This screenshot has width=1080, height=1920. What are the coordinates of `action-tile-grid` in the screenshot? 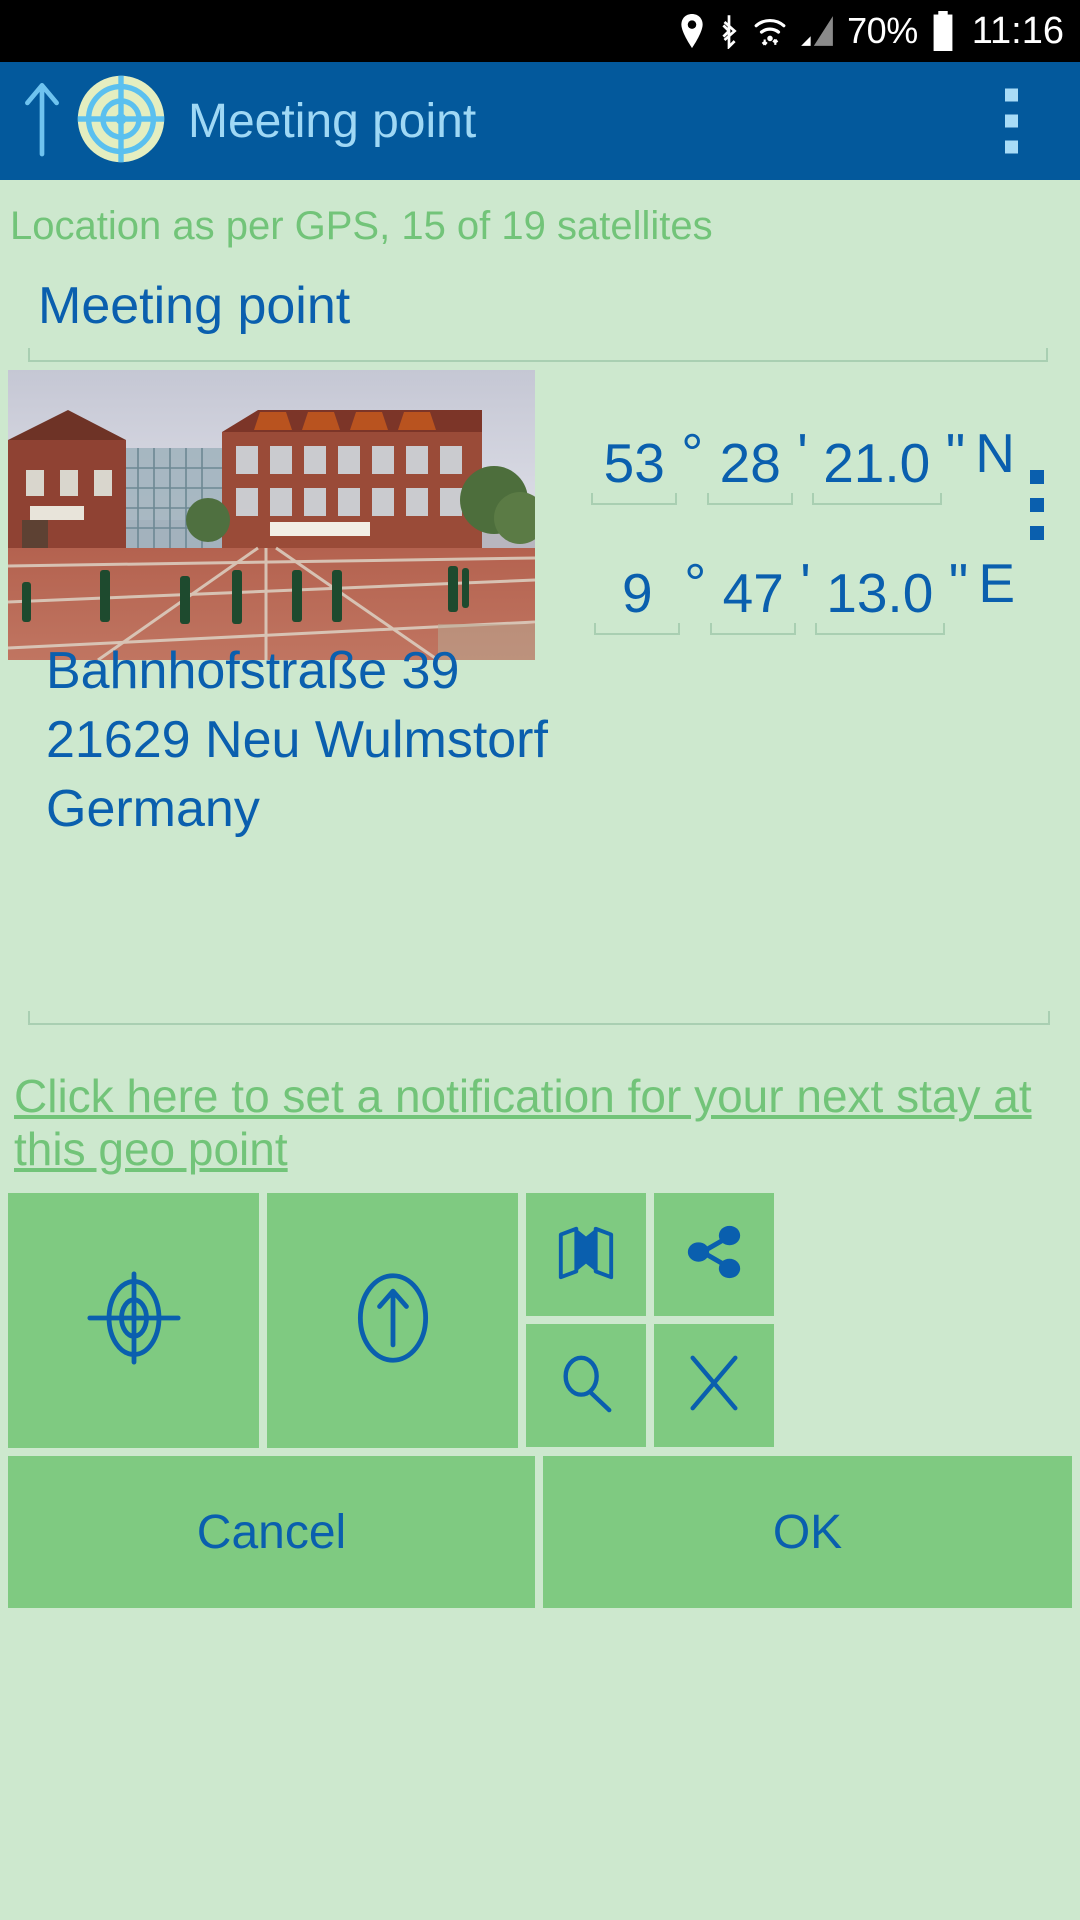 It's located at (540, 1320).